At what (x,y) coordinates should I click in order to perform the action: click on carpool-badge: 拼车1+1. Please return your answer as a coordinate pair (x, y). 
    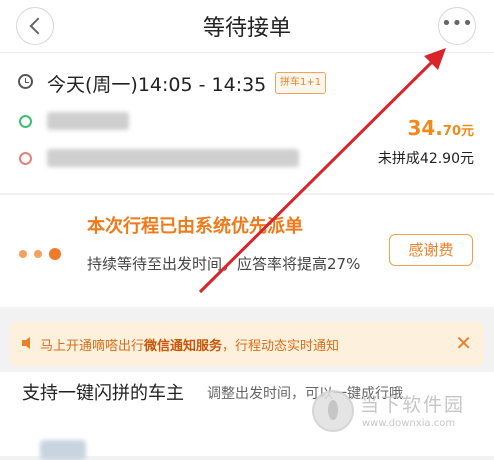
    Looking at the image, I should click on (301, 83).